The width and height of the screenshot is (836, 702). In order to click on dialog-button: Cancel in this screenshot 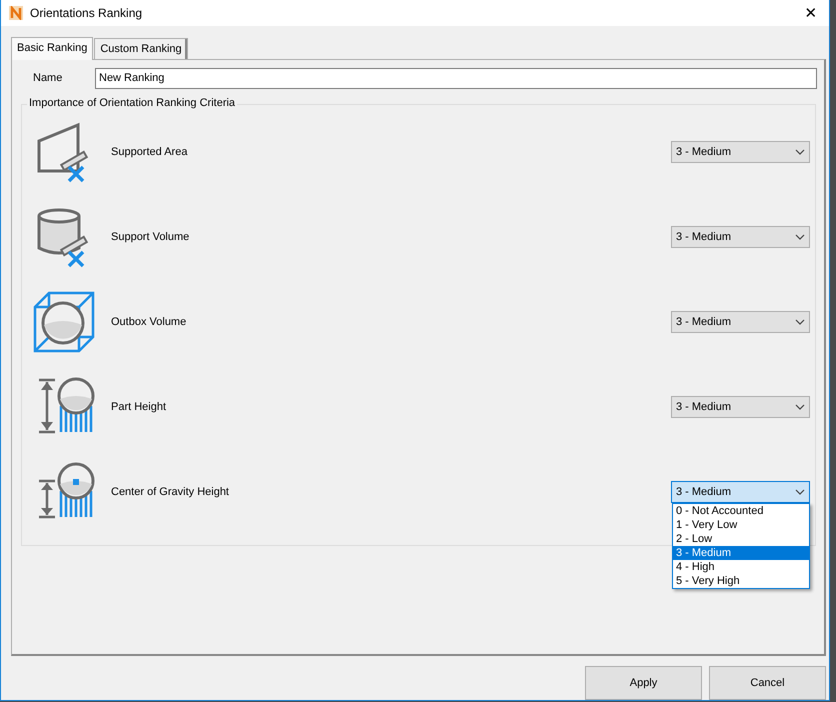, I will do `click(767, 683)`.